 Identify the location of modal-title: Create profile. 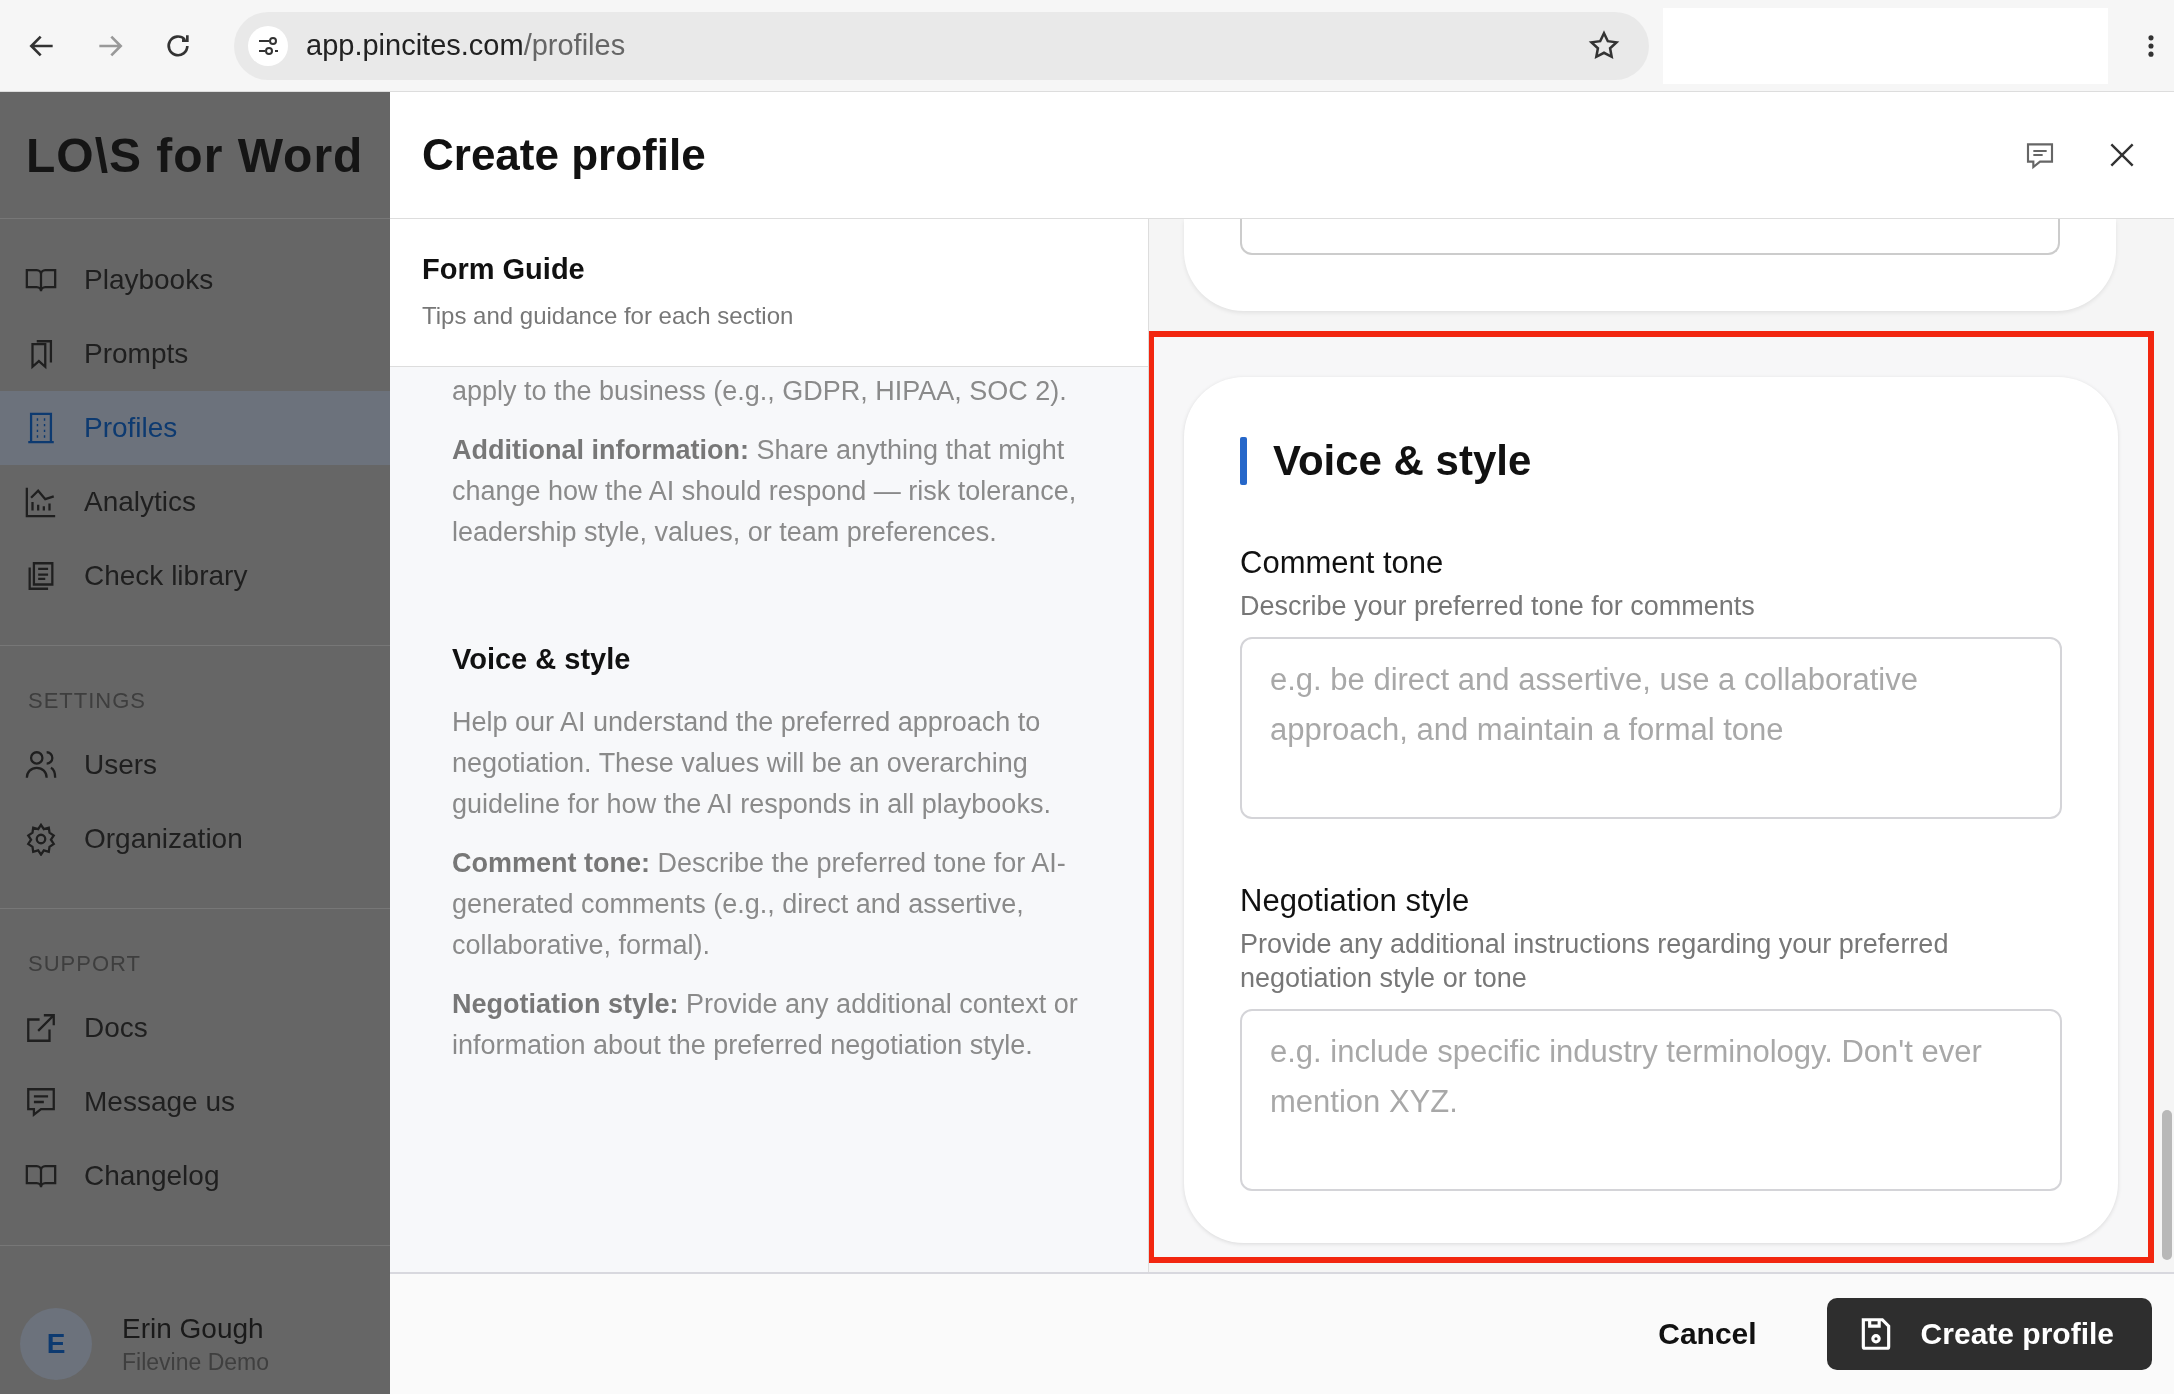
(564, 155).